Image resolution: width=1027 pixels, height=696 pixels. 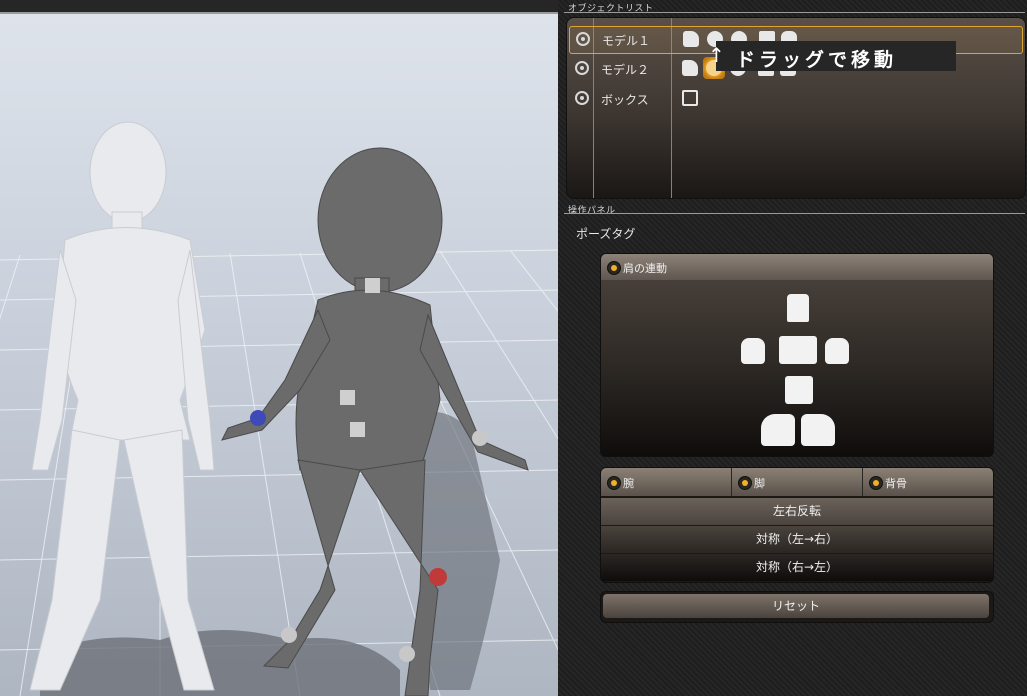 I want to click on left-foot-icon, so click(x=818, y=430).